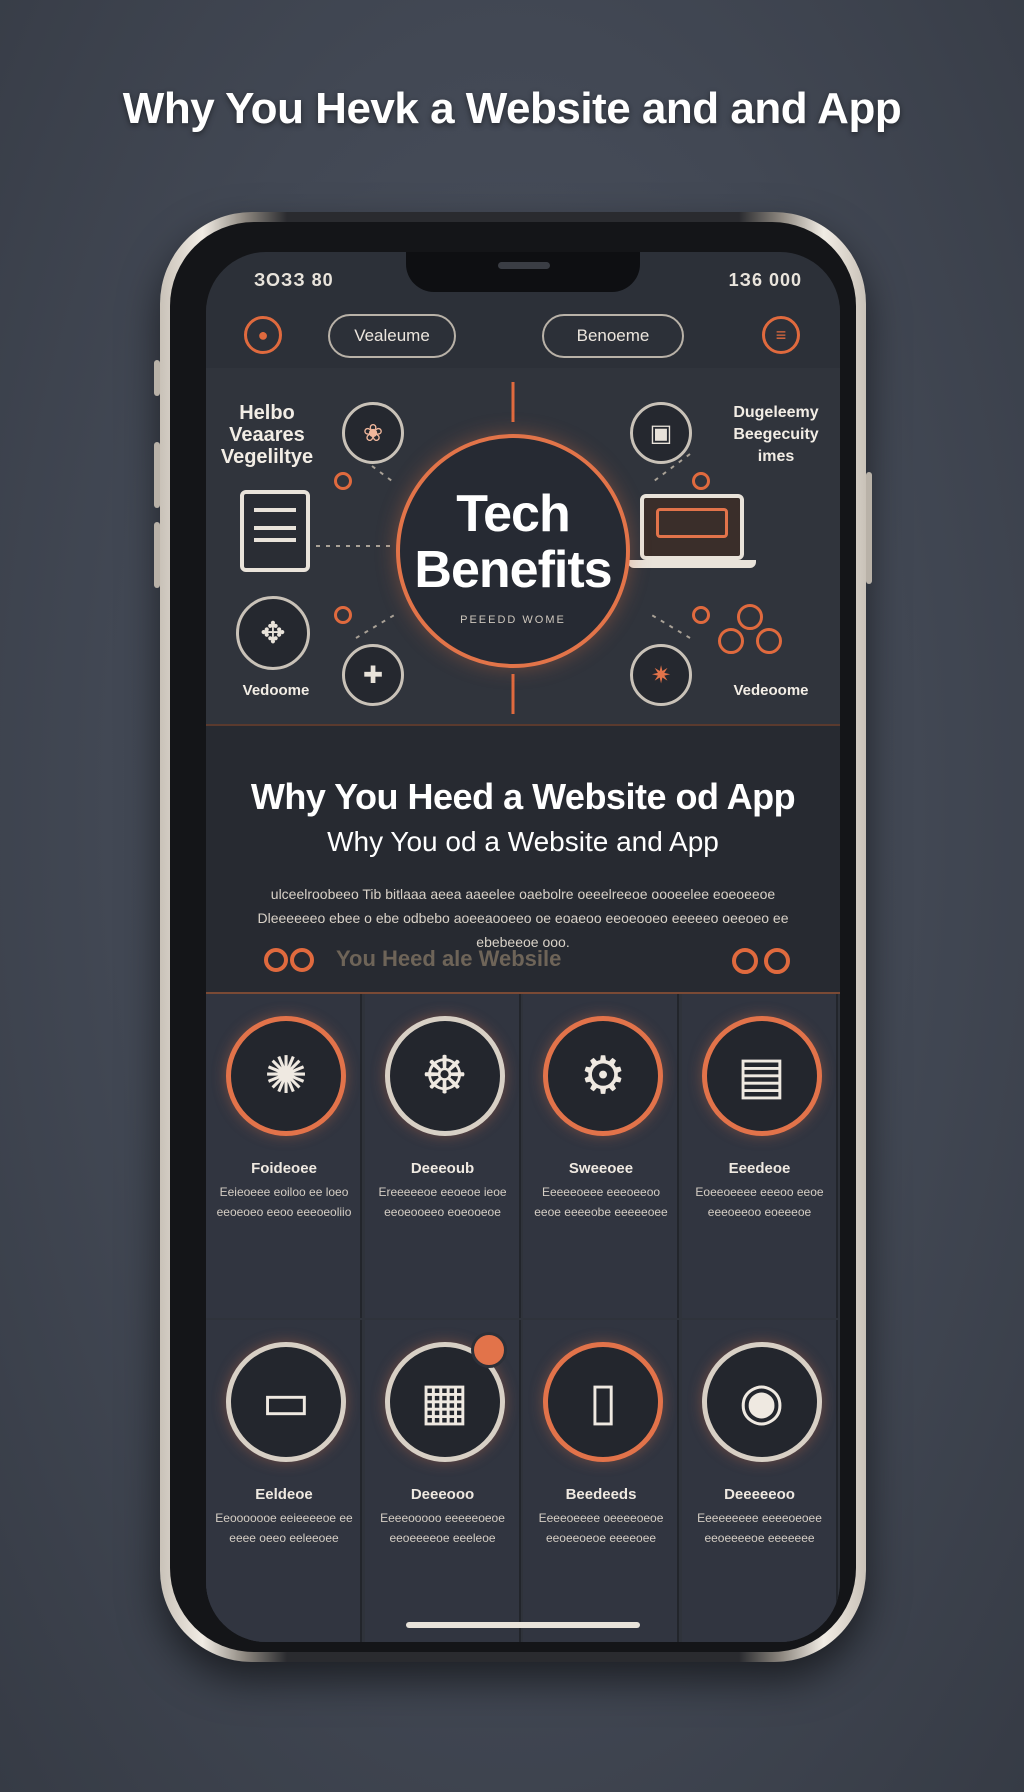 The height and width of the screenshot is (1792, 1024). What do you see at coordinates (273, 633) in the screenshot?
I see `globe-icon: ✥` at bounding box center [273, 633].